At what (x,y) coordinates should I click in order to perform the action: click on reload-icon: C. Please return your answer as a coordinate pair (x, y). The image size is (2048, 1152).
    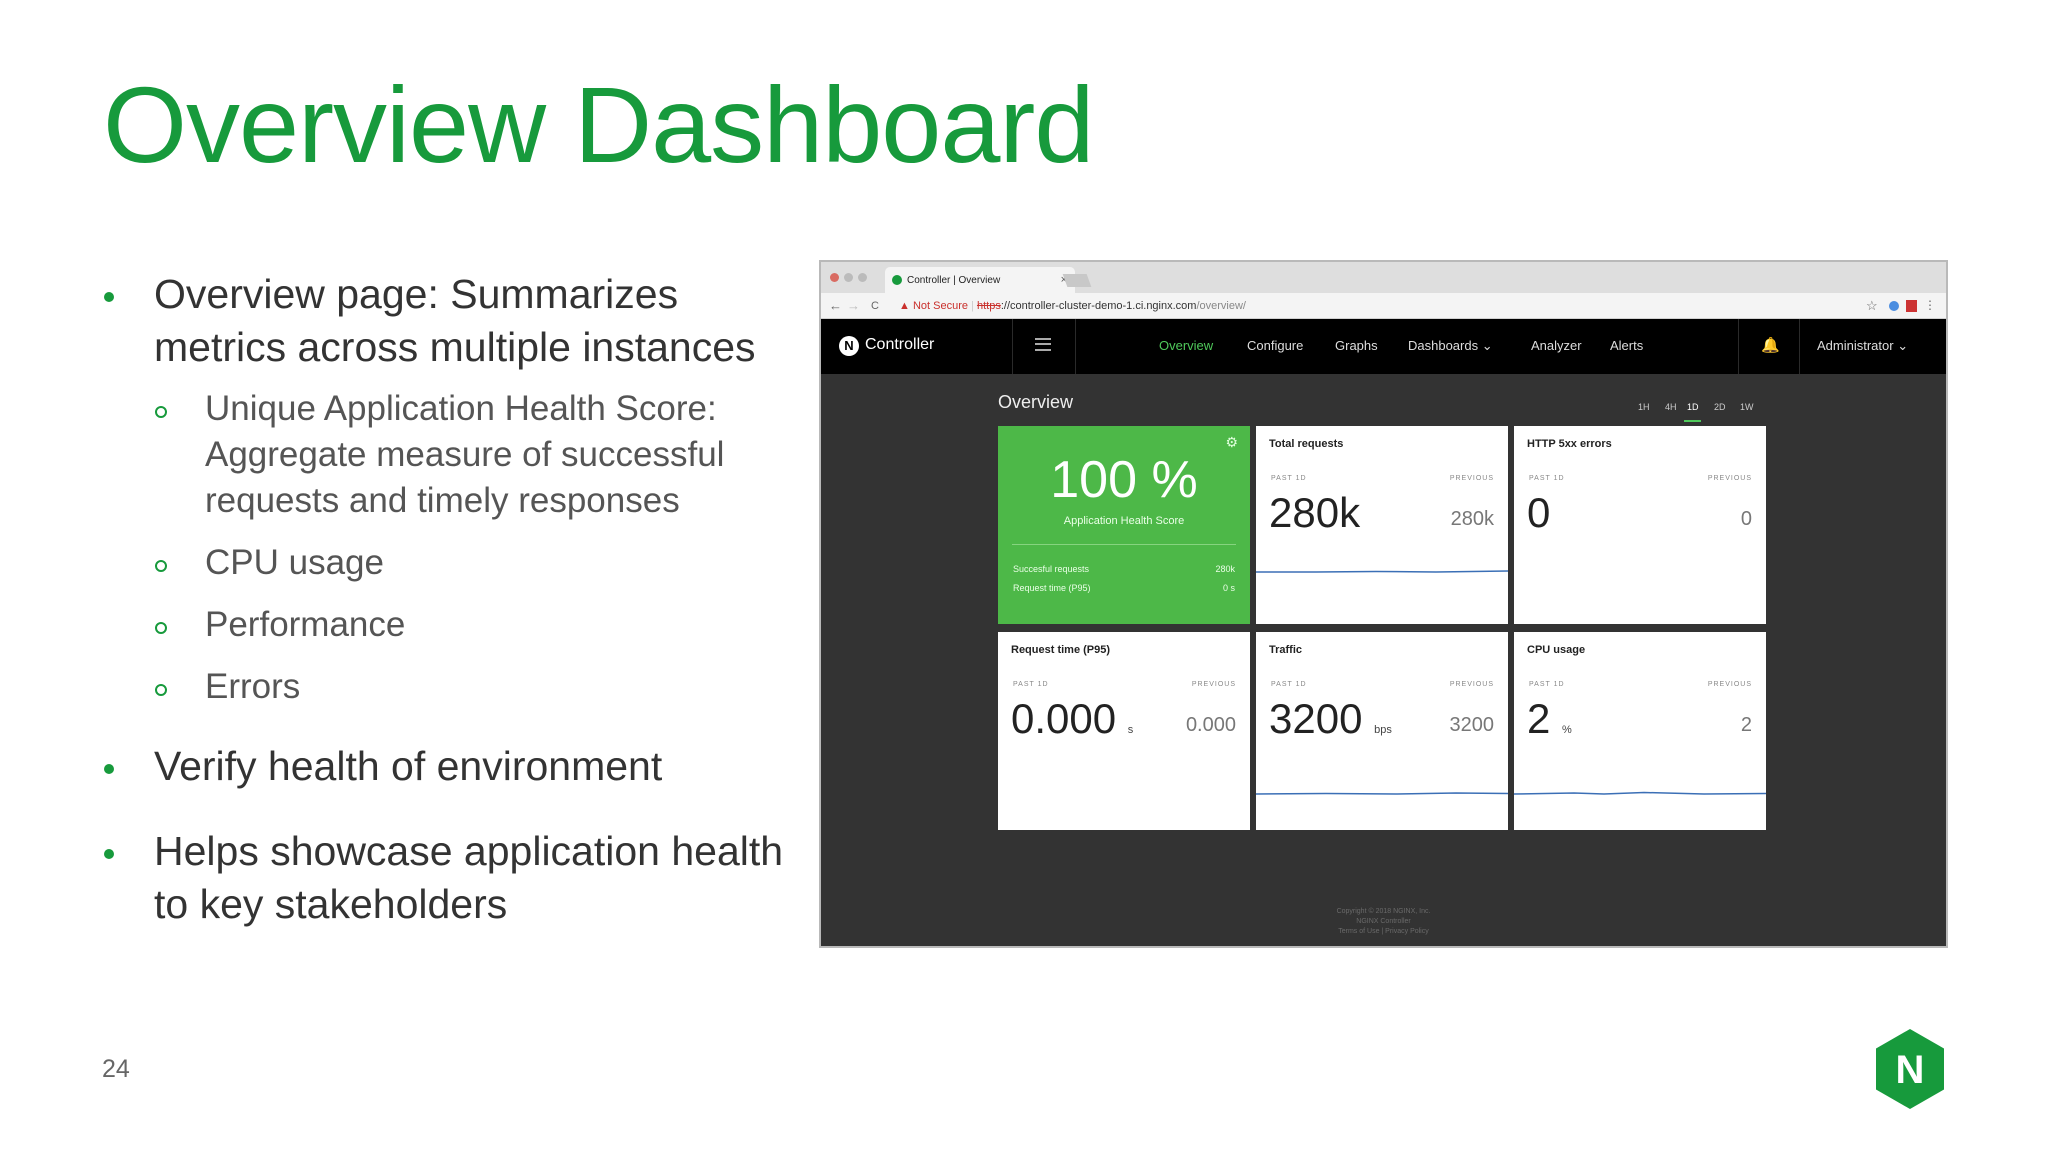
    Looking at the image, I should click on (875, 306).